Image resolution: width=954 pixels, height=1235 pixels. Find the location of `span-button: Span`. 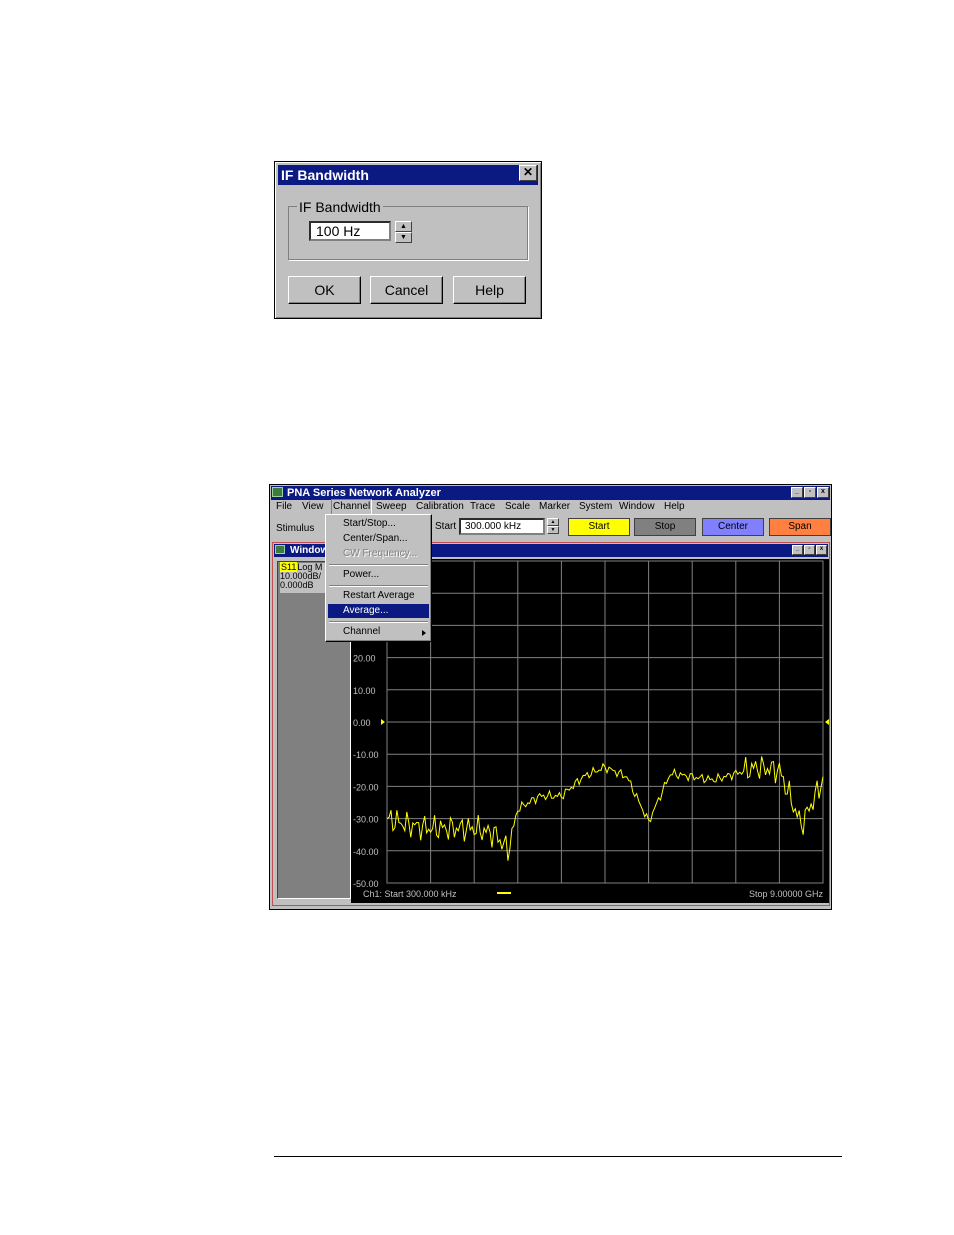

span-button: Span is located at coordinates (800, 527).